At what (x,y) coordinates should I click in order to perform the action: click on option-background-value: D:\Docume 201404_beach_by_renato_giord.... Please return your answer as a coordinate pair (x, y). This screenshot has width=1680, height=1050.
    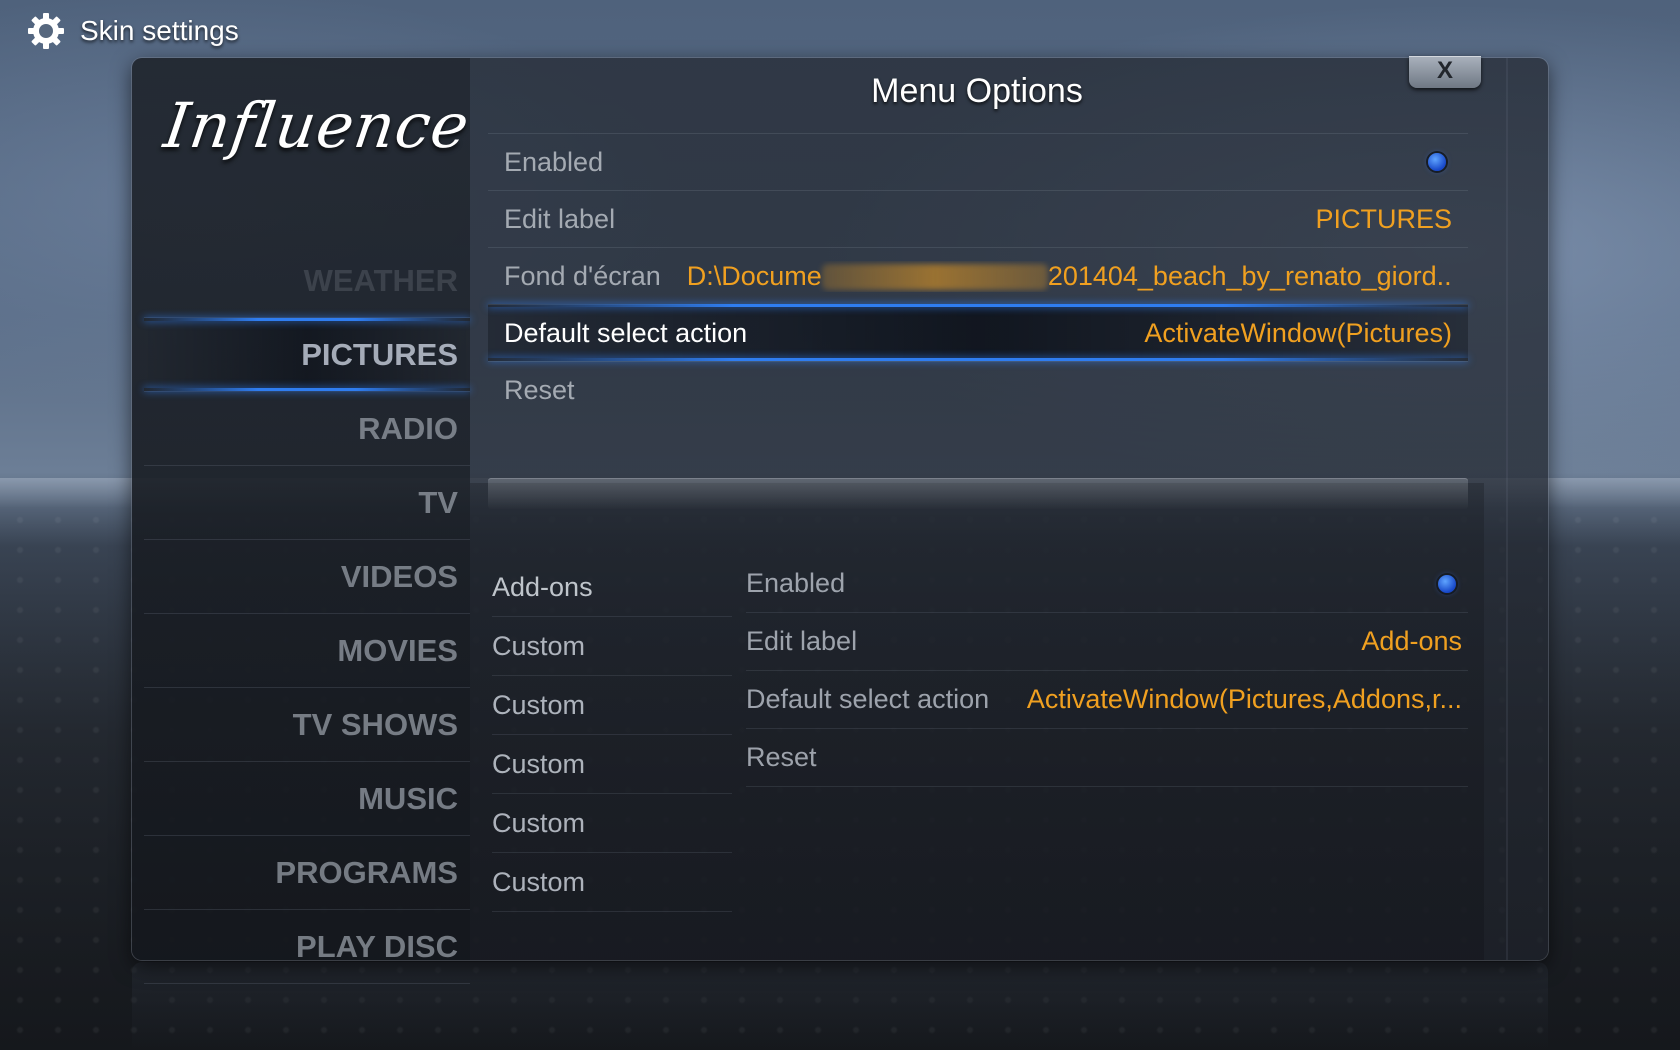
    Looking at the image, I should click on (1069, 276).